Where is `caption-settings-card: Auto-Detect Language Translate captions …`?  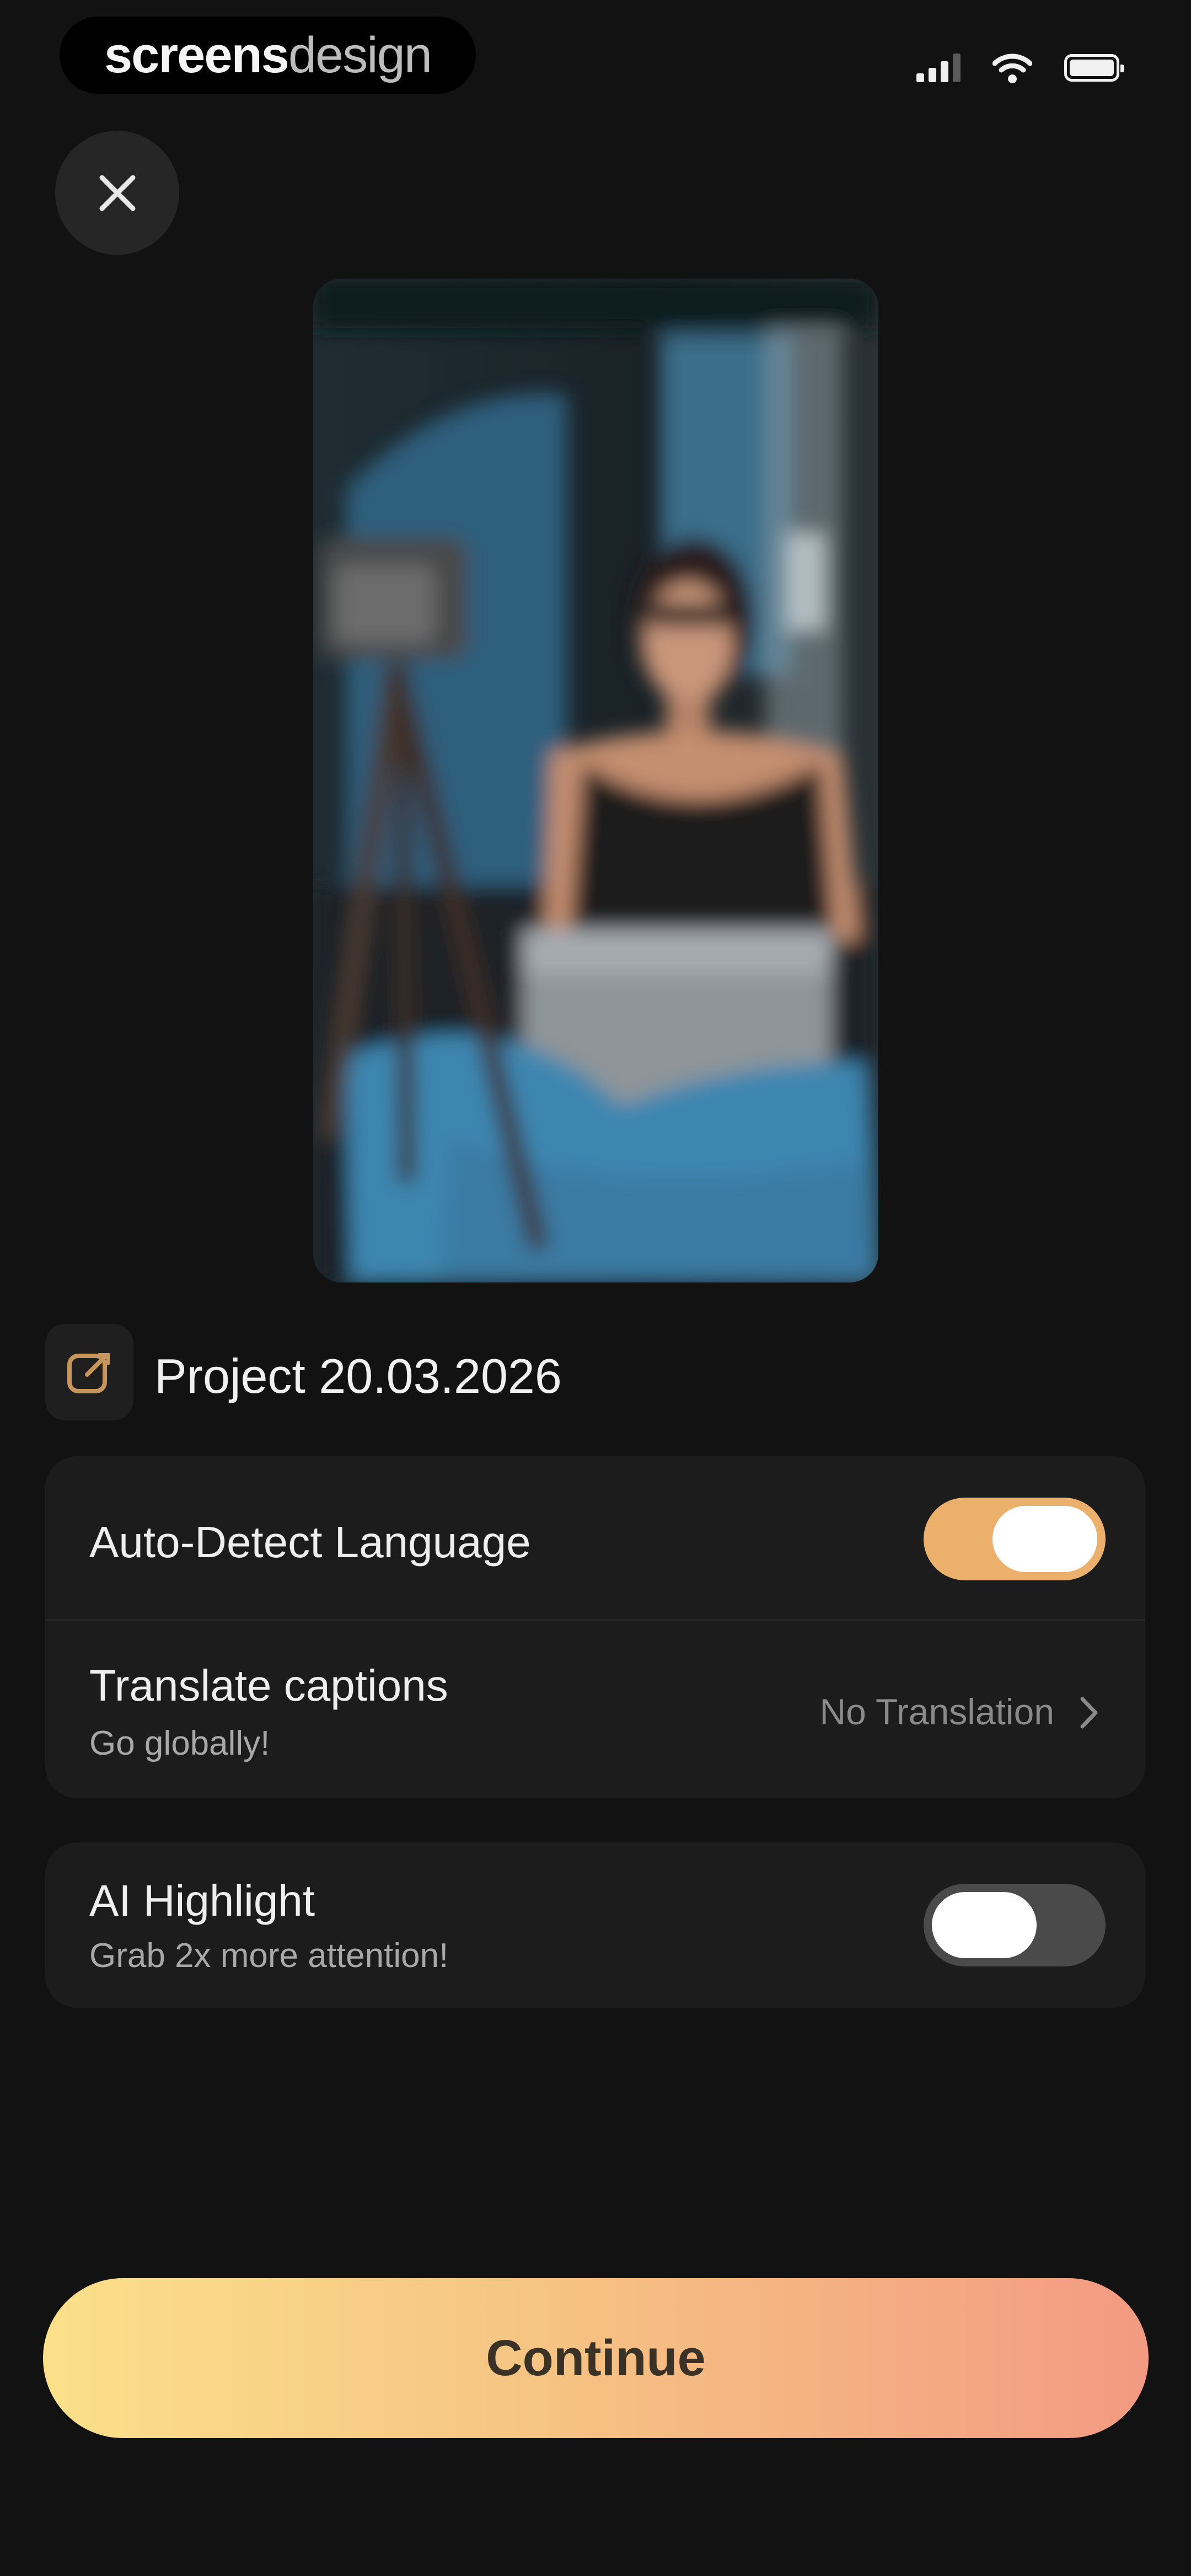 caption-settings-card: Auto-Detect Language Translate captions … is located at coordinates (595, 1627).